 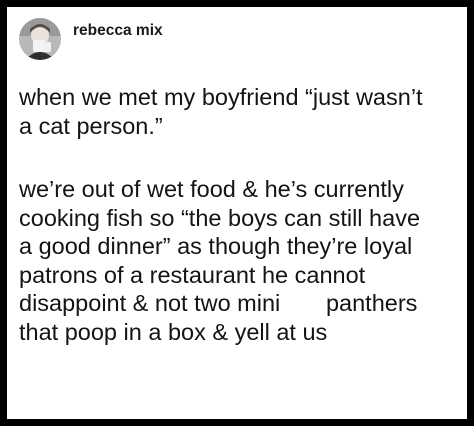 I want to click on post-text-line: when we met my boyfriend “just wasn’t, so click(x=221, y=97).